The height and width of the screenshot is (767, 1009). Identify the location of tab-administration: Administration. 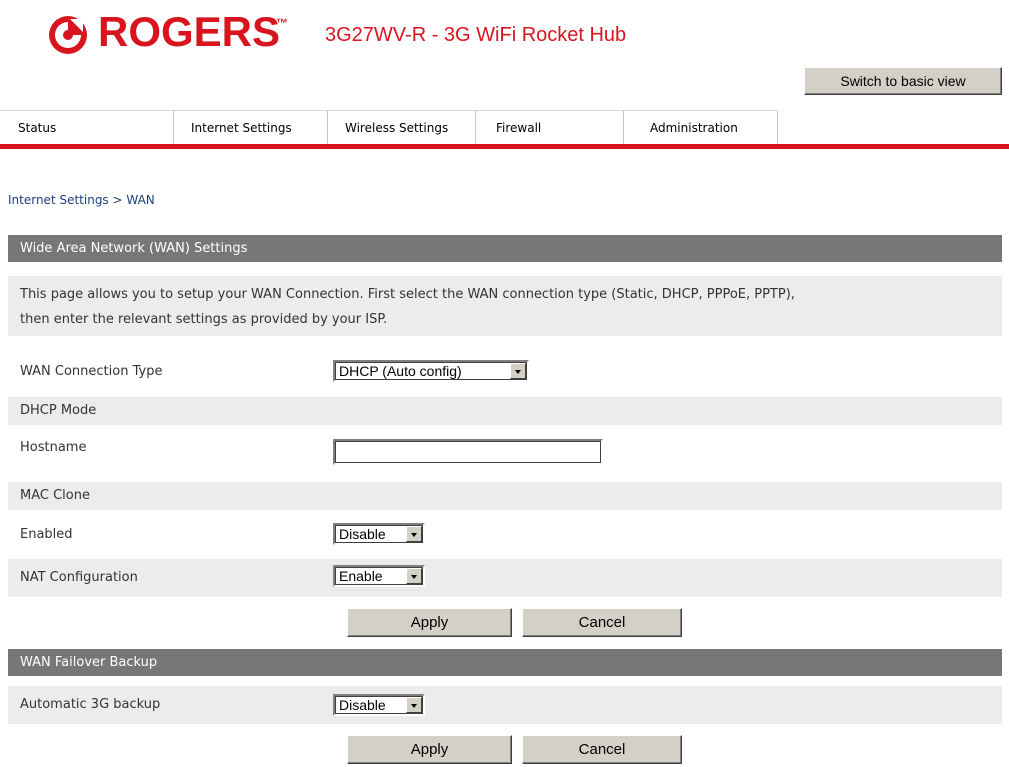
(701, 127).